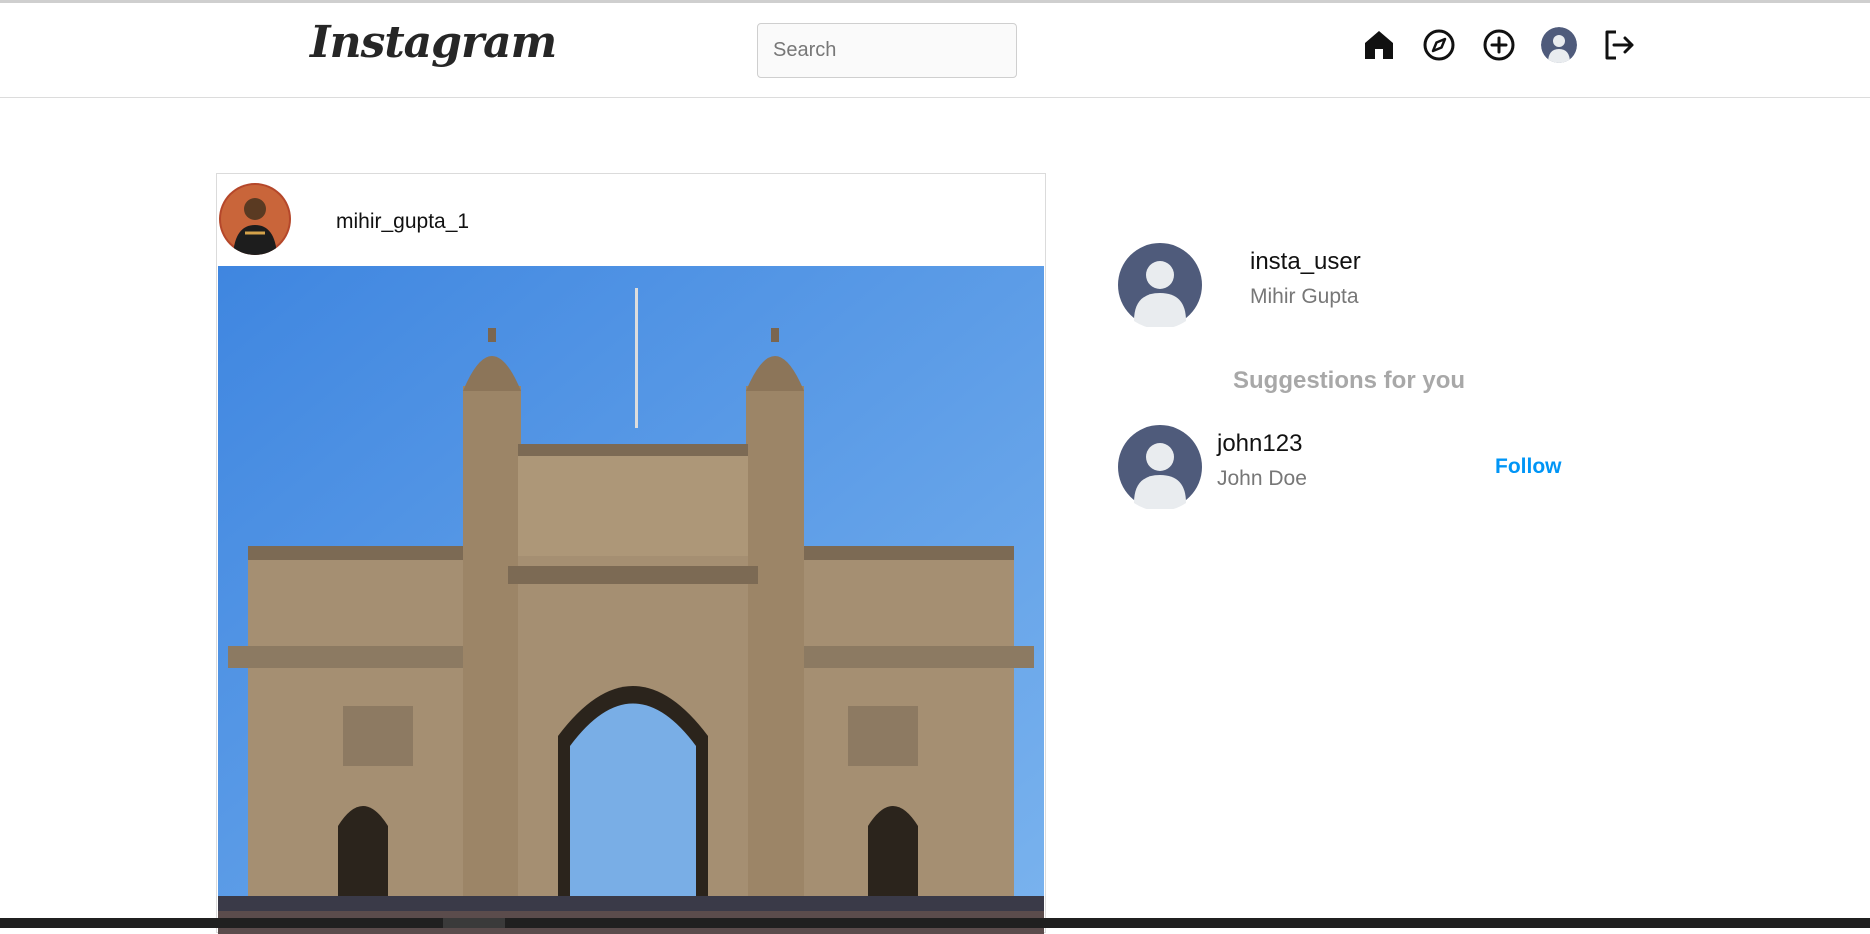  What do you see at coordinates (1160, 286) in the screenshot?
I see `current-user-avatar` at bounding box center [1160, 286].